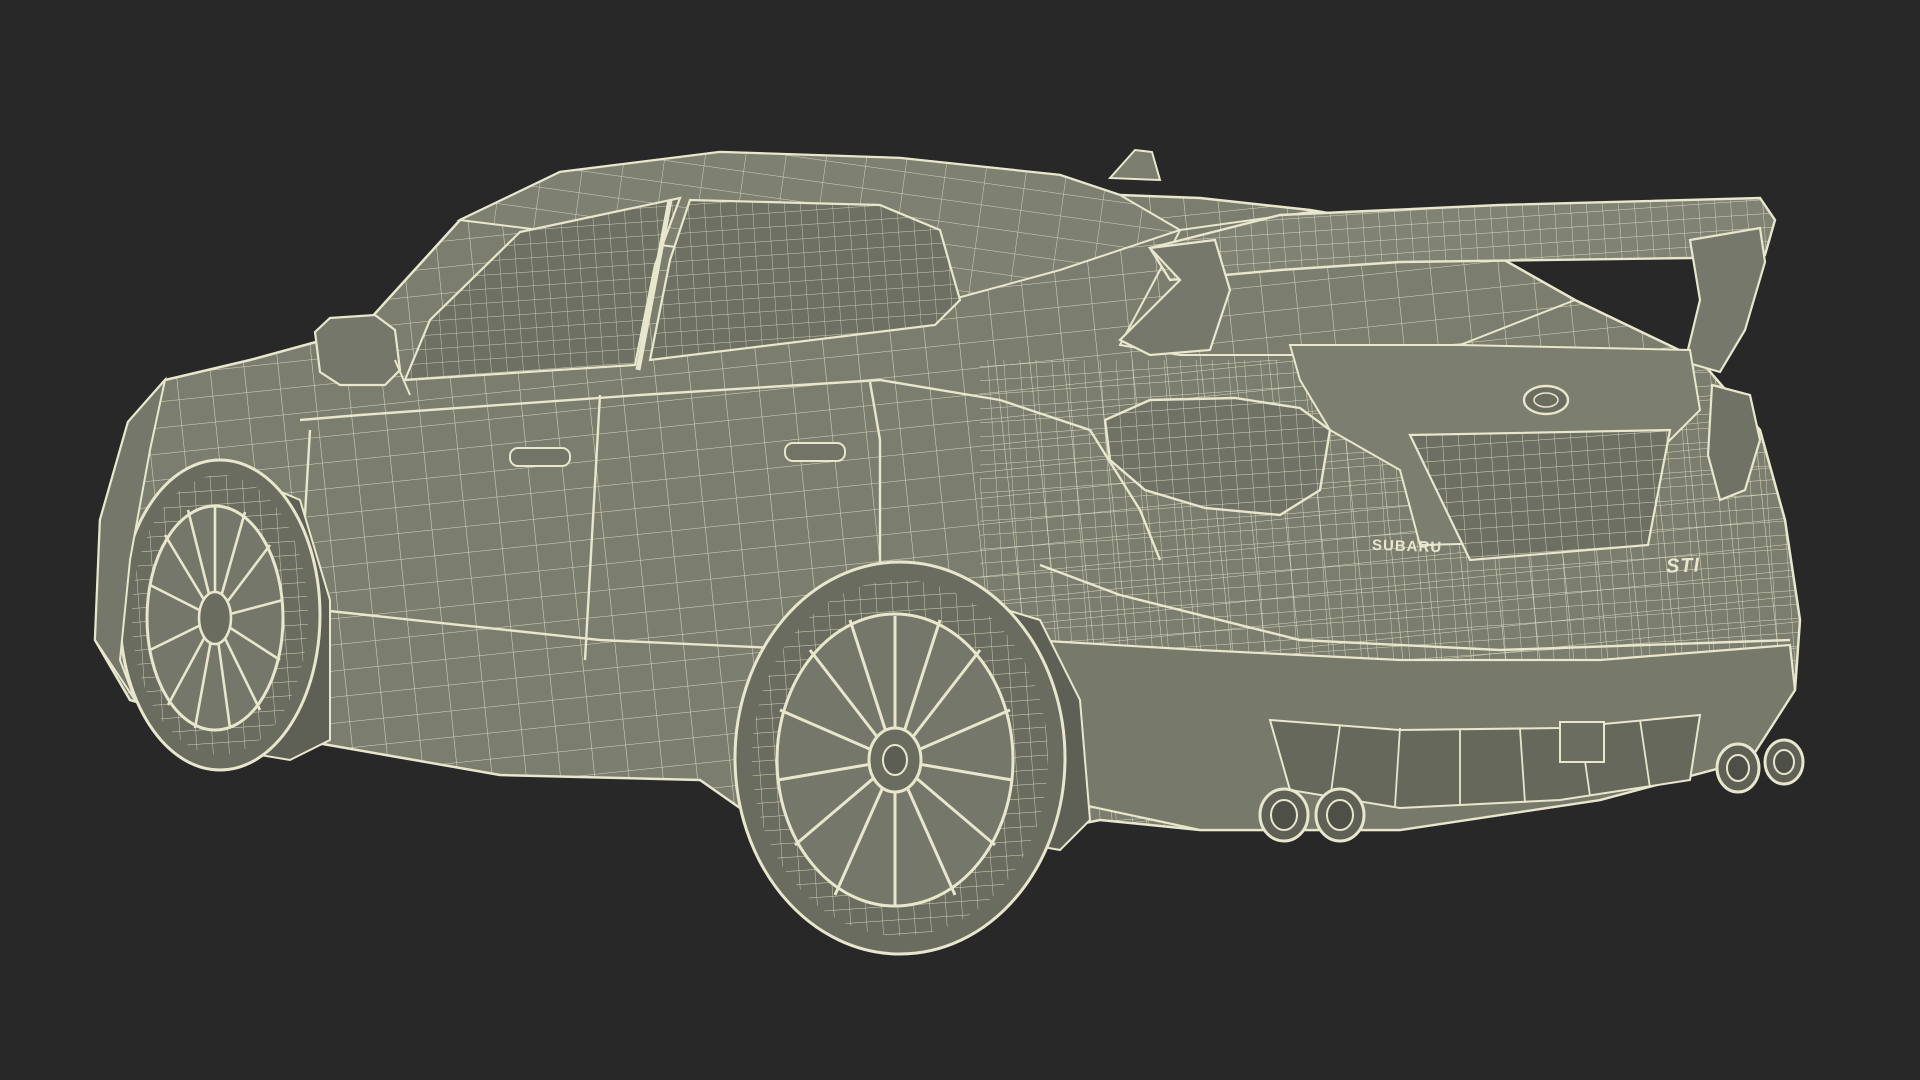 The height and width of the screenshot is (1080, 1920). Describe the element at coordinates (215, 618) in the screenshot. I see `front-hub` at that location.